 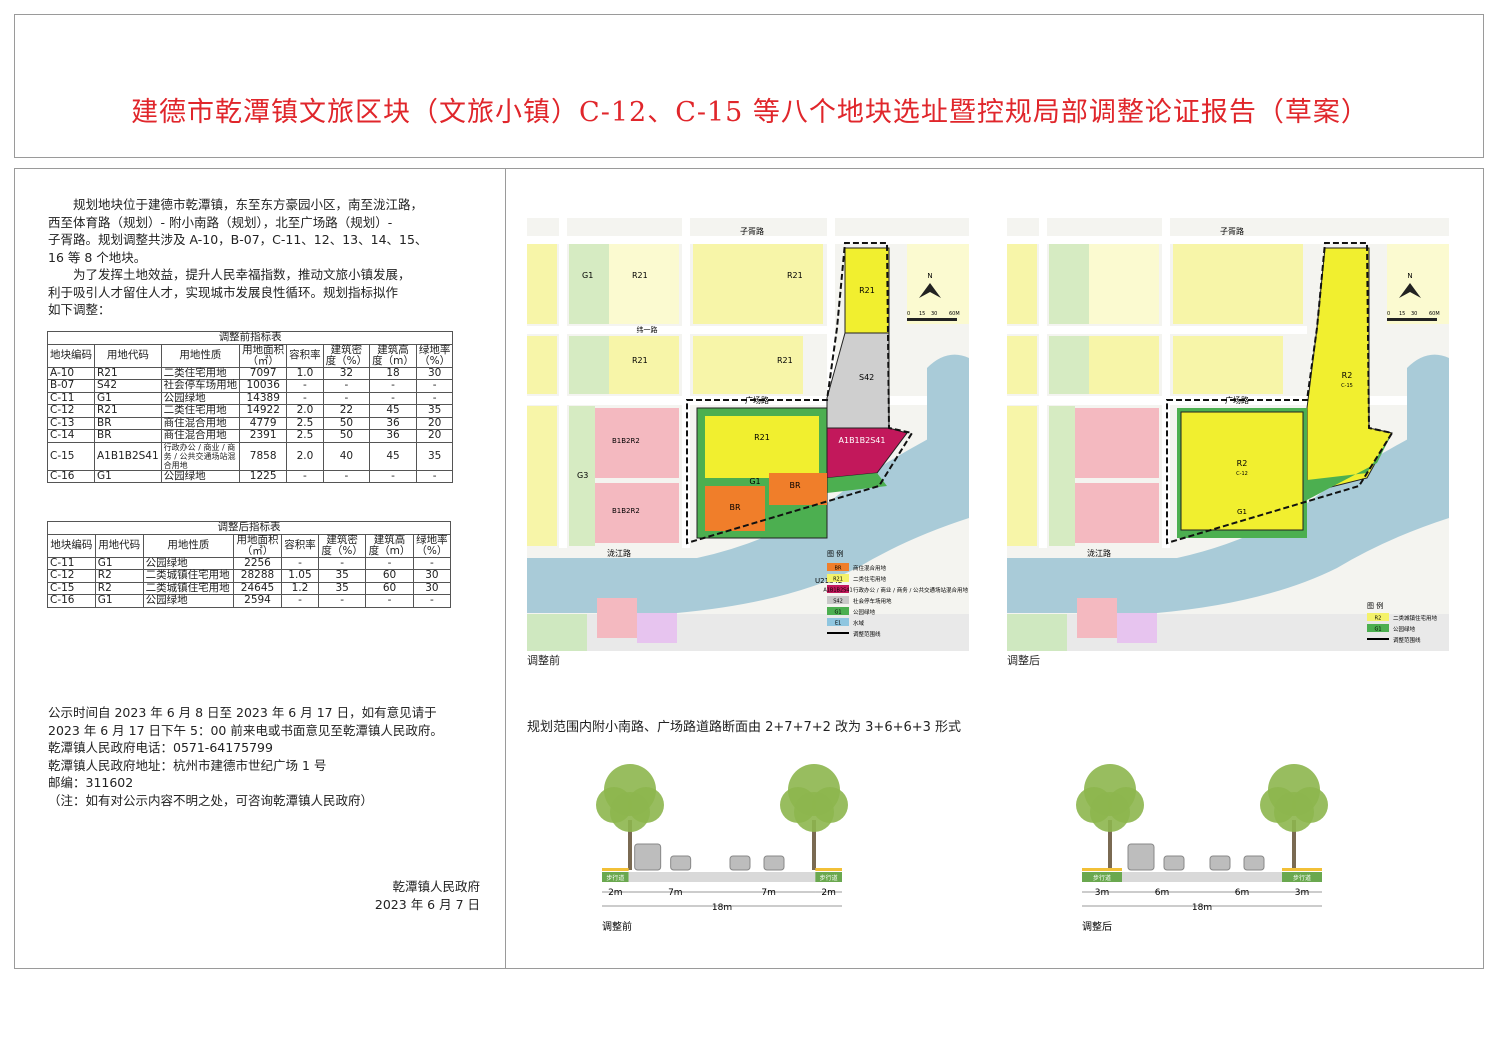 I want to click on road-label: 纬一路, so click(x=647, y=329).